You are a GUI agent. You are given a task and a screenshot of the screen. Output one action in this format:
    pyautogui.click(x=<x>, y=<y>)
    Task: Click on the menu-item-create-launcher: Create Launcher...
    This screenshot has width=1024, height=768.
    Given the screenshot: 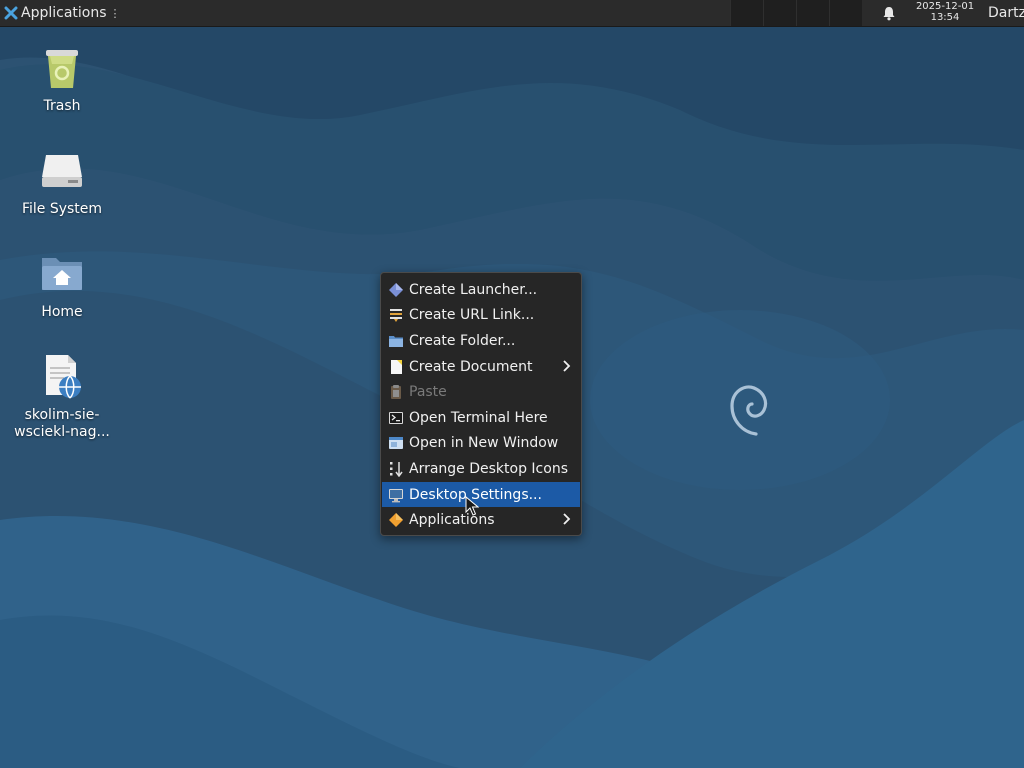 What is the action you would take?
    pyautogui.click(x=481, y=290)
    